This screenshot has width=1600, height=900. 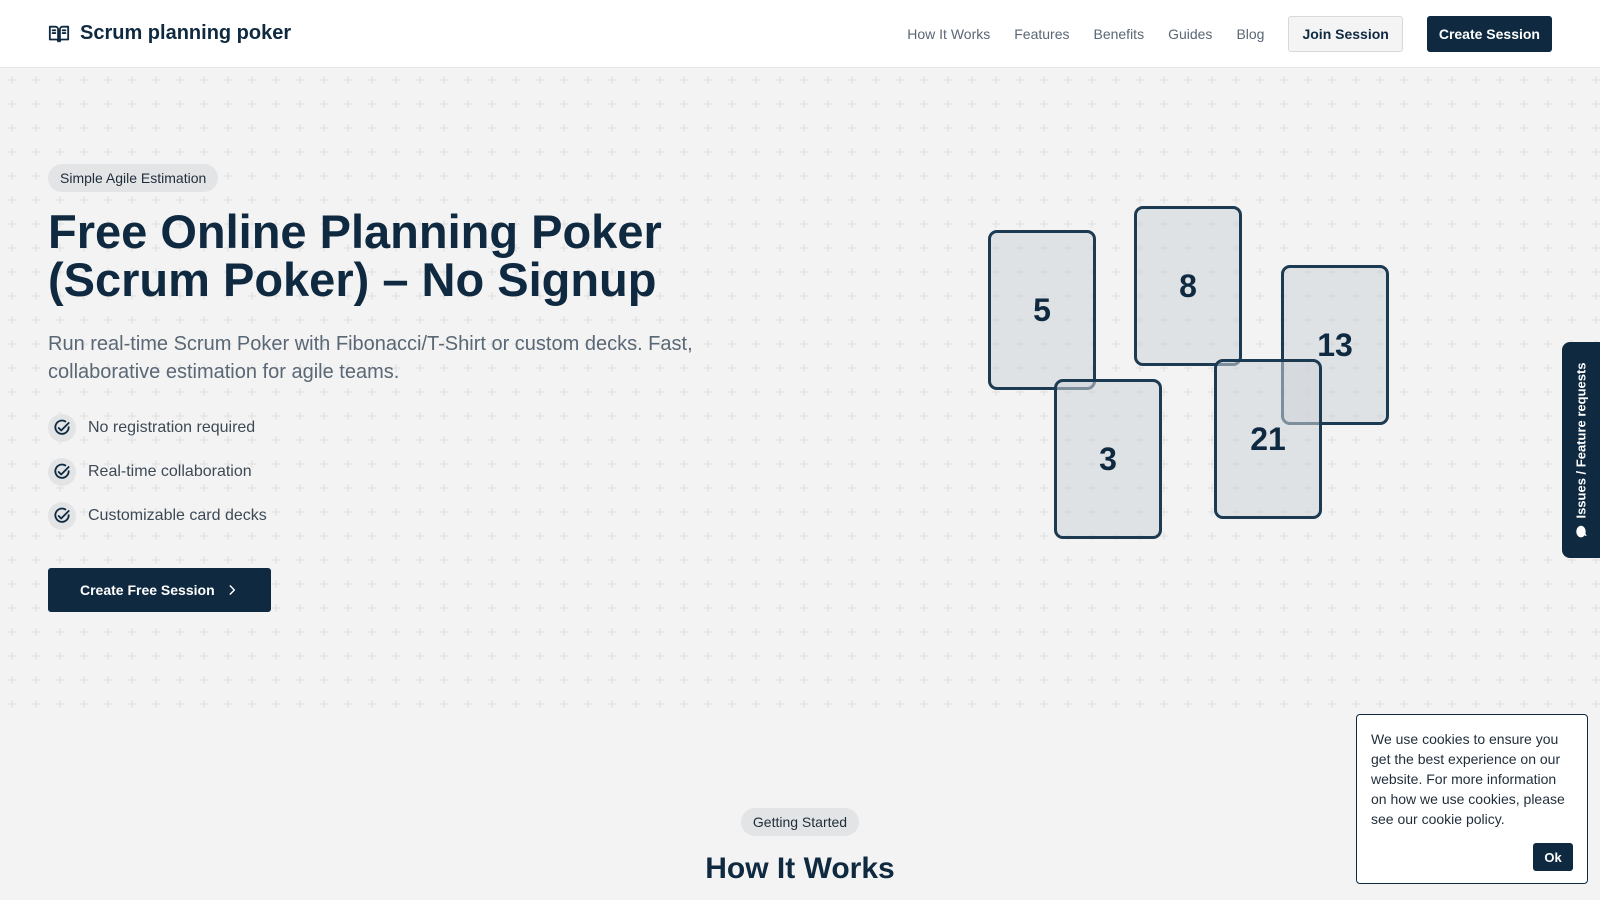 What do you see at coordinates (800, 822) in the screenshot?
I see `section-badge: Getting Started` at bounding box center [800, 822].